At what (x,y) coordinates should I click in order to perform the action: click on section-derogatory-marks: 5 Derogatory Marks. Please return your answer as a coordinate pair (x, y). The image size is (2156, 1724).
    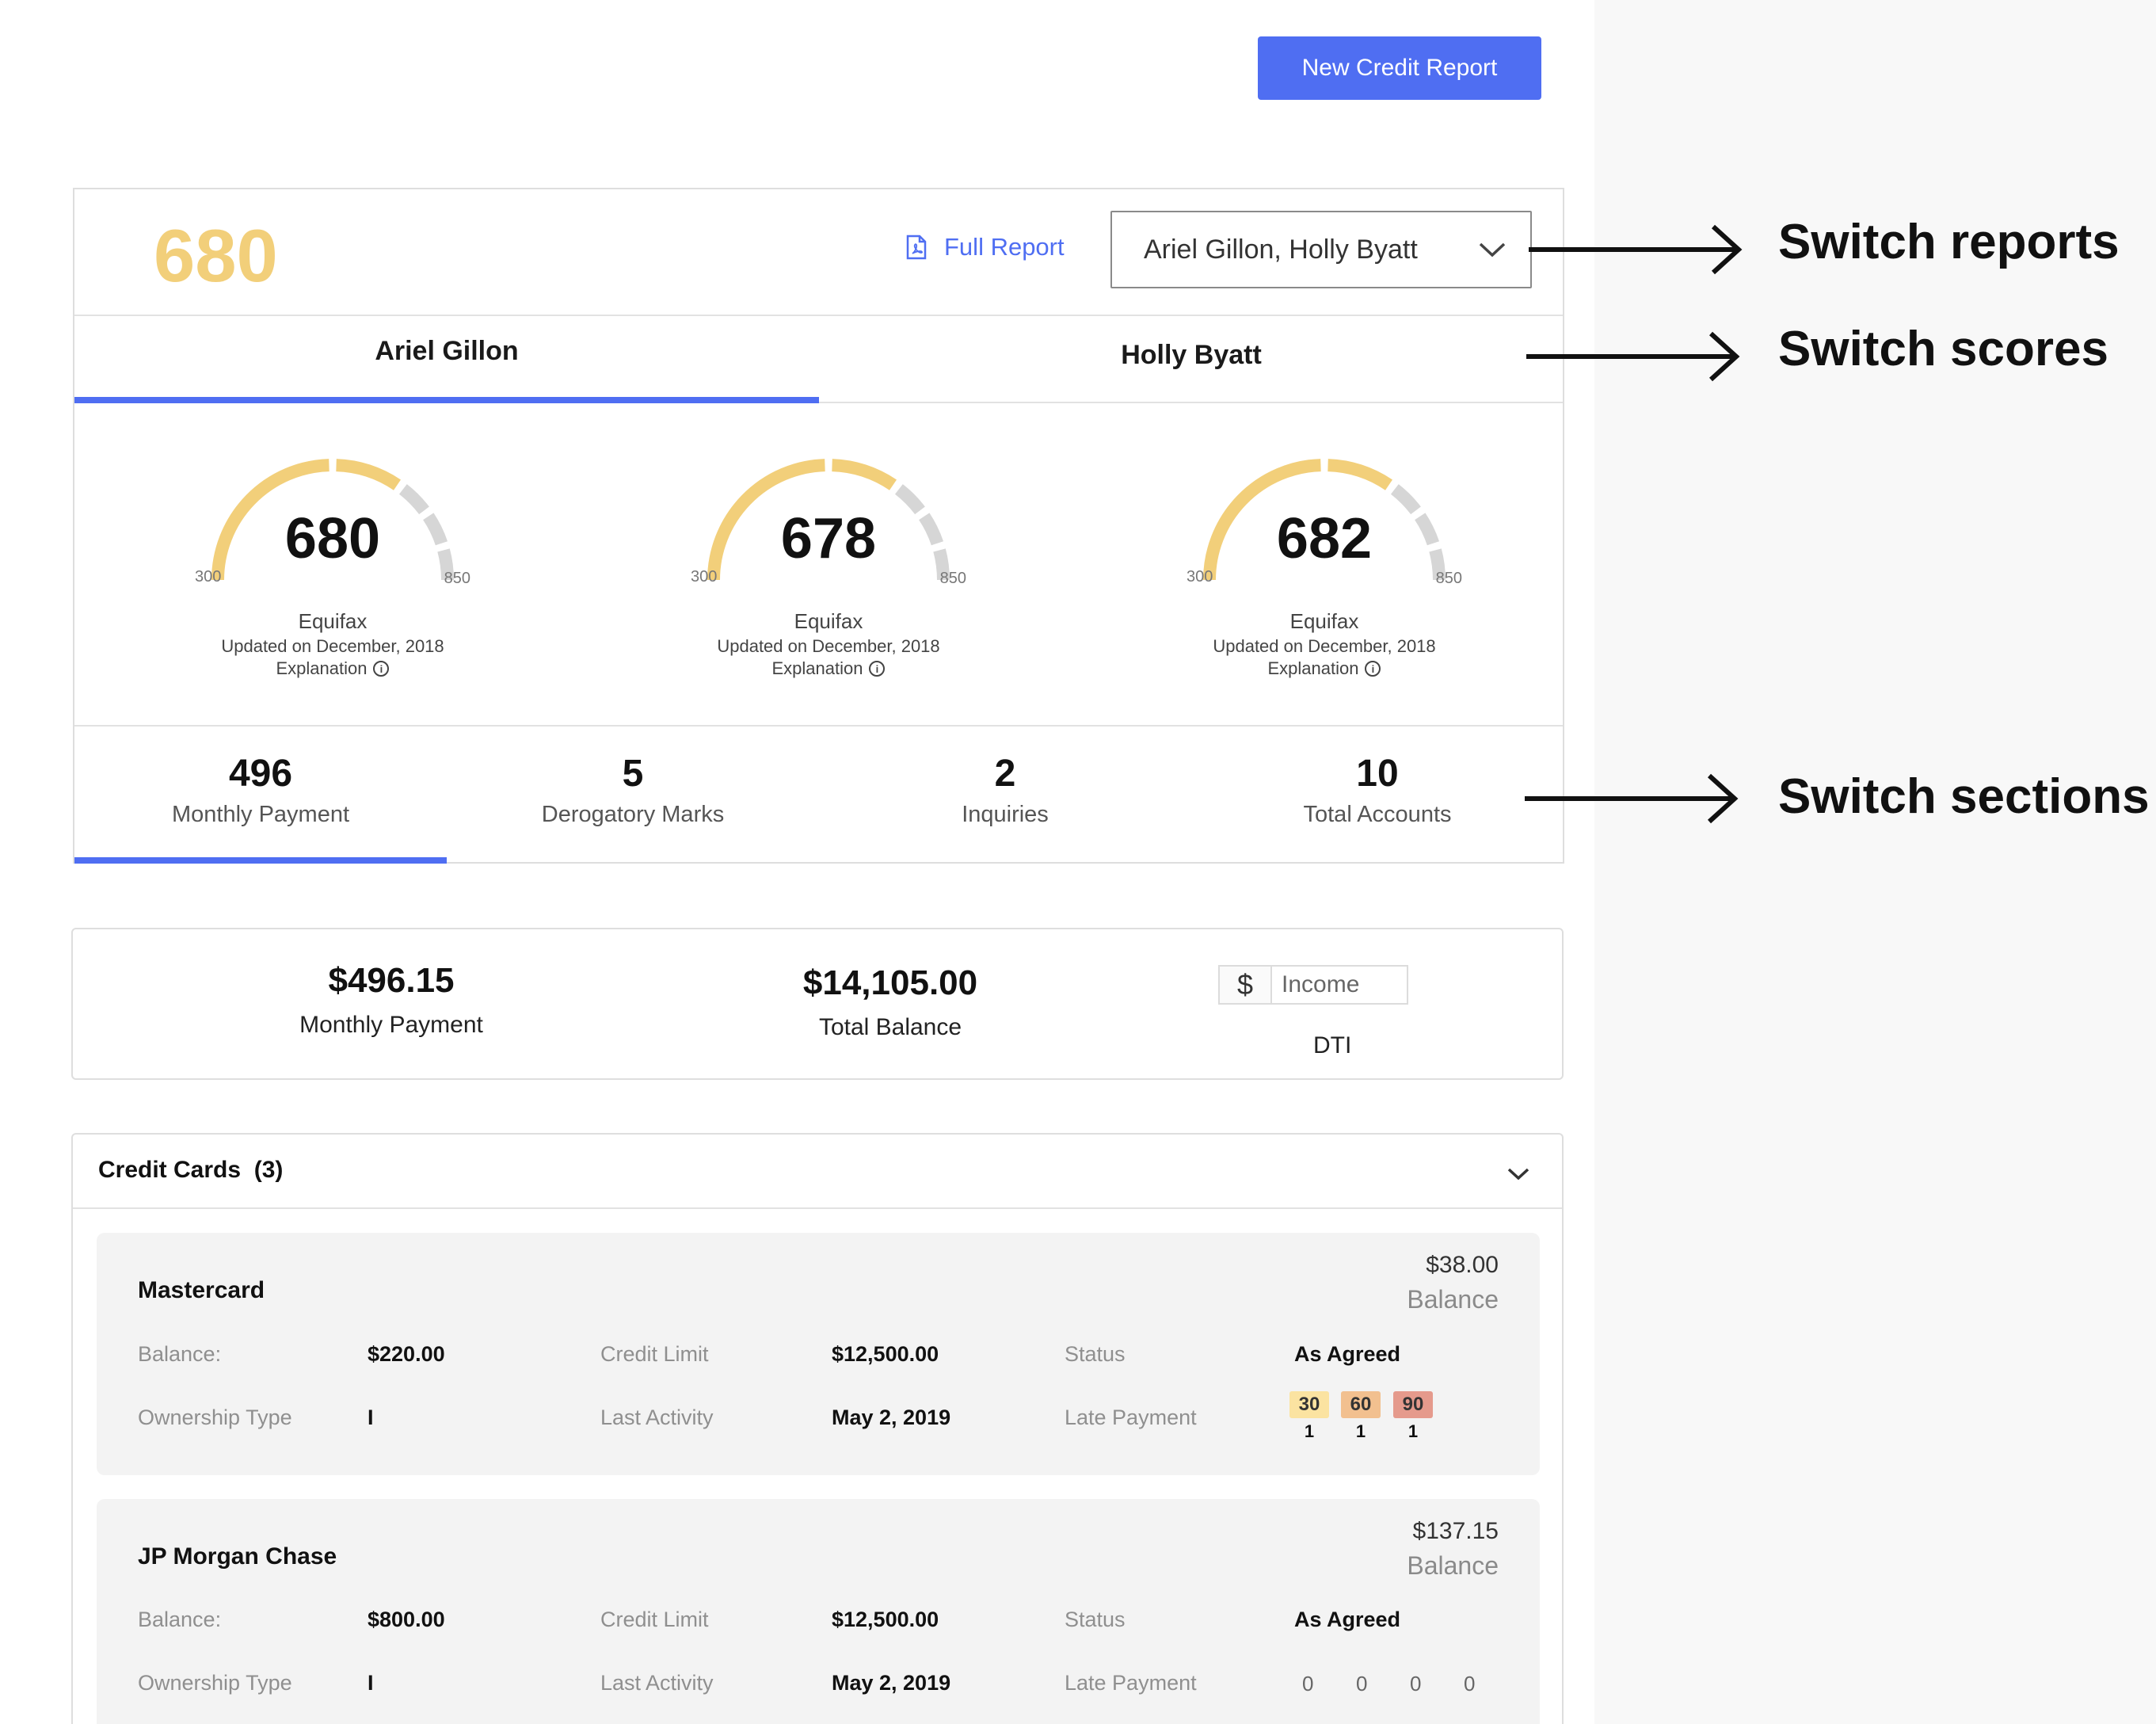
    Looking at the image, I should click on (633, 790).